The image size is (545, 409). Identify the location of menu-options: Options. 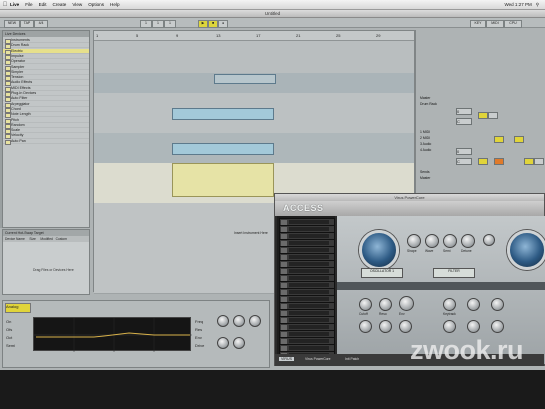
(96, 4).